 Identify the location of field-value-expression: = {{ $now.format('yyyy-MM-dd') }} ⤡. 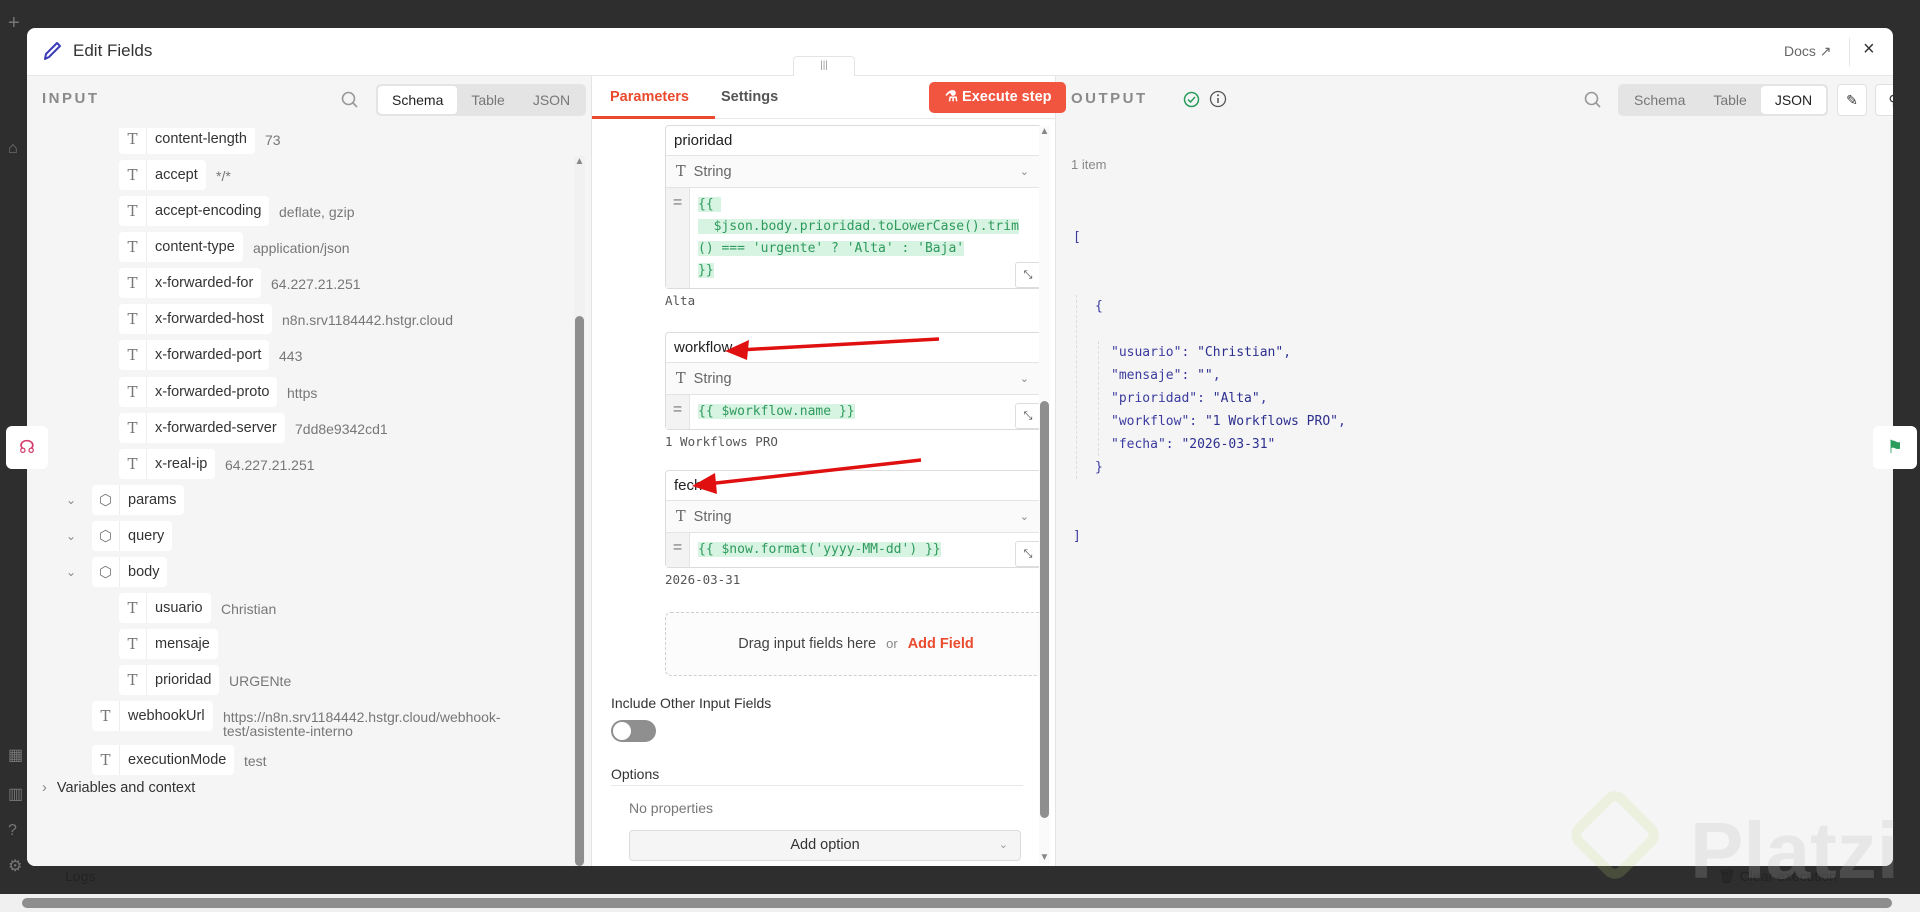
(853, 550).